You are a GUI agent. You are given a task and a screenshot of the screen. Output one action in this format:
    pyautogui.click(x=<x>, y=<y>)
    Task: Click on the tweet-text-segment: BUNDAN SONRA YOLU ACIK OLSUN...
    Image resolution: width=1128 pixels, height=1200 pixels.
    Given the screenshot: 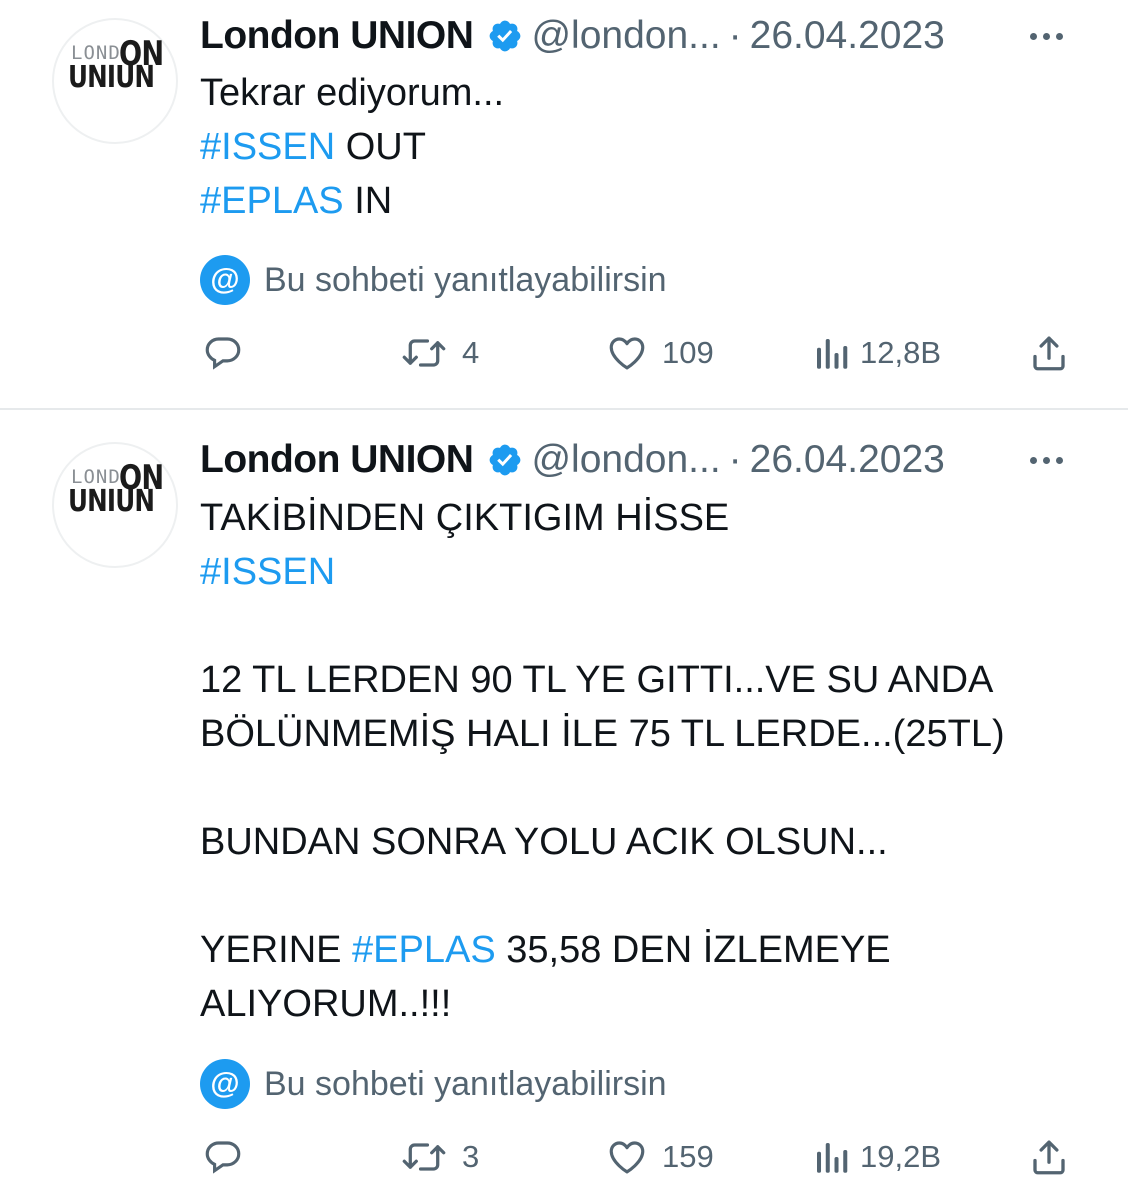 What is the action you would take?
    pyautogui.click(x=544, y=842)
    